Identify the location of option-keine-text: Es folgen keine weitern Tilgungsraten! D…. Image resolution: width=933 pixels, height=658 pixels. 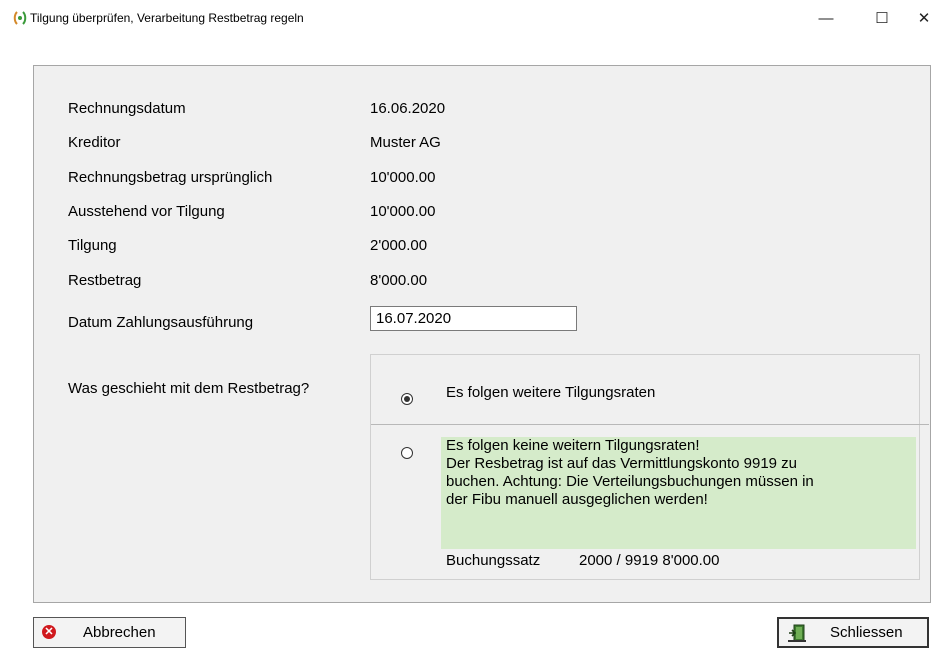
(630, 472).